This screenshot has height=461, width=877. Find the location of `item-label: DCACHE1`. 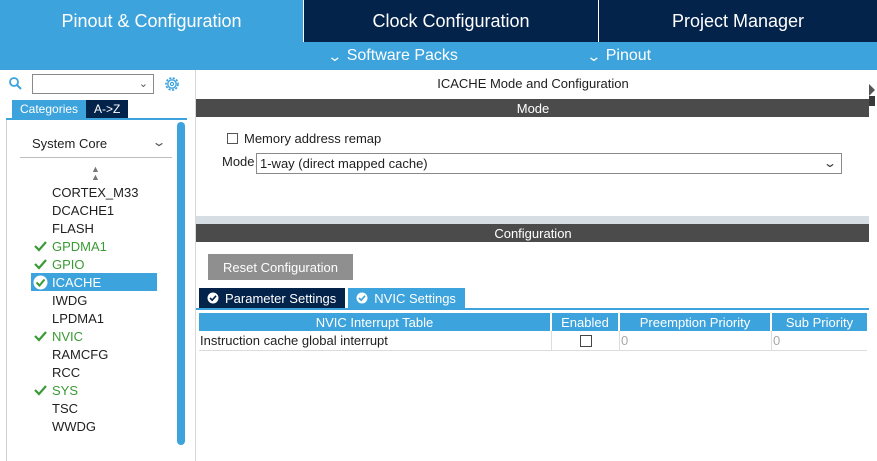

item-label: DCACHE1 is located at coordinates (83, 210).